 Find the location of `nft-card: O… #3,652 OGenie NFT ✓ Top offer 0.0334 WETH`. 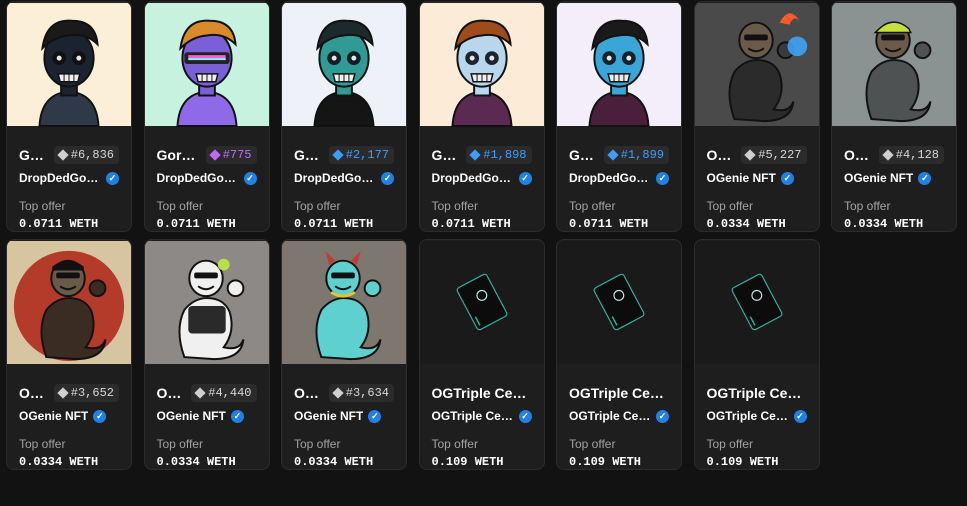

nft-card: O… #3,652 OGenie NFT ✓ Top offer 0.0334 WETH is located at coordinates (69, 354).